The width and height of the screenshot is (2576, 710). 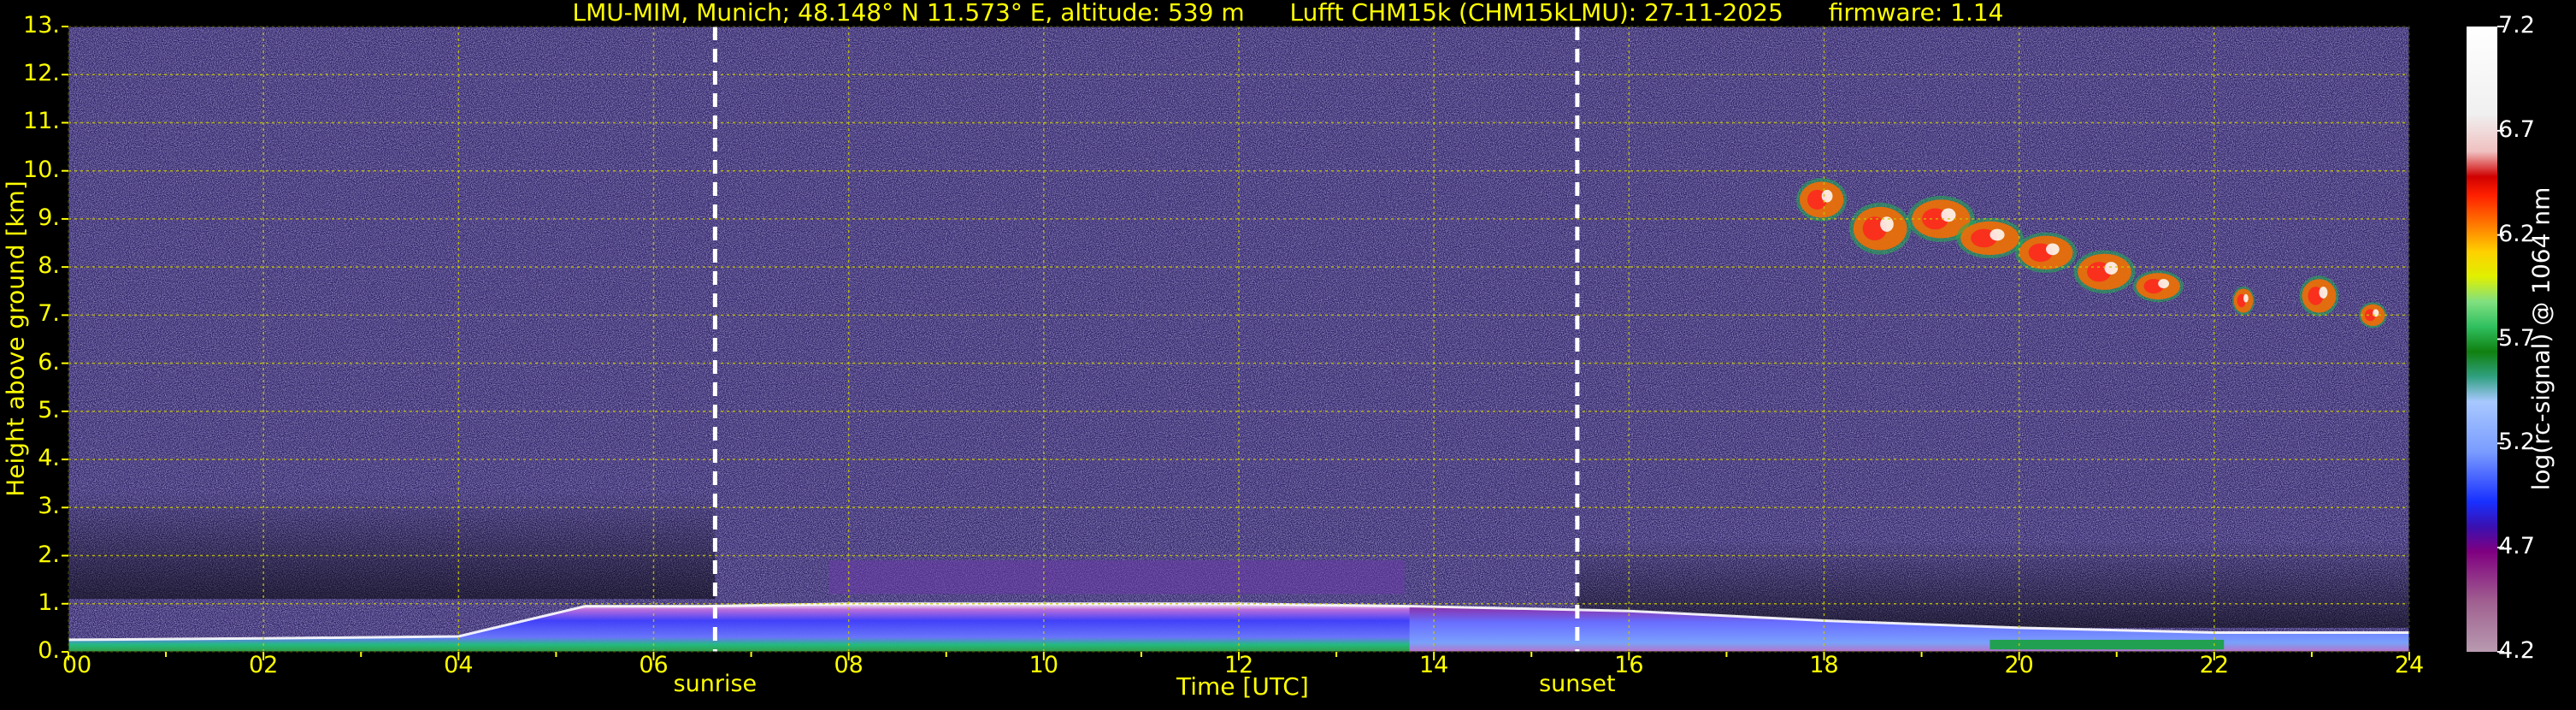 What do you see at coordinates (1824, 665) in the screenshot?
I see `x-tick-label: 18` at bounding box center [1824, 665].